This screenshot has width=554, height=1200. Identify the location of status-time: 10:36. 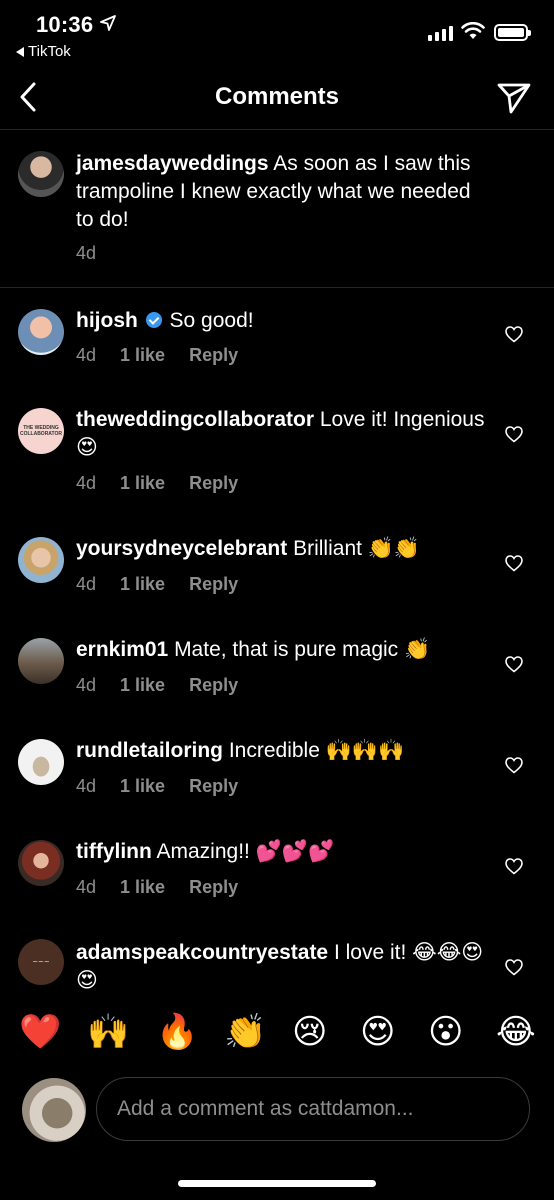
(65, 24).